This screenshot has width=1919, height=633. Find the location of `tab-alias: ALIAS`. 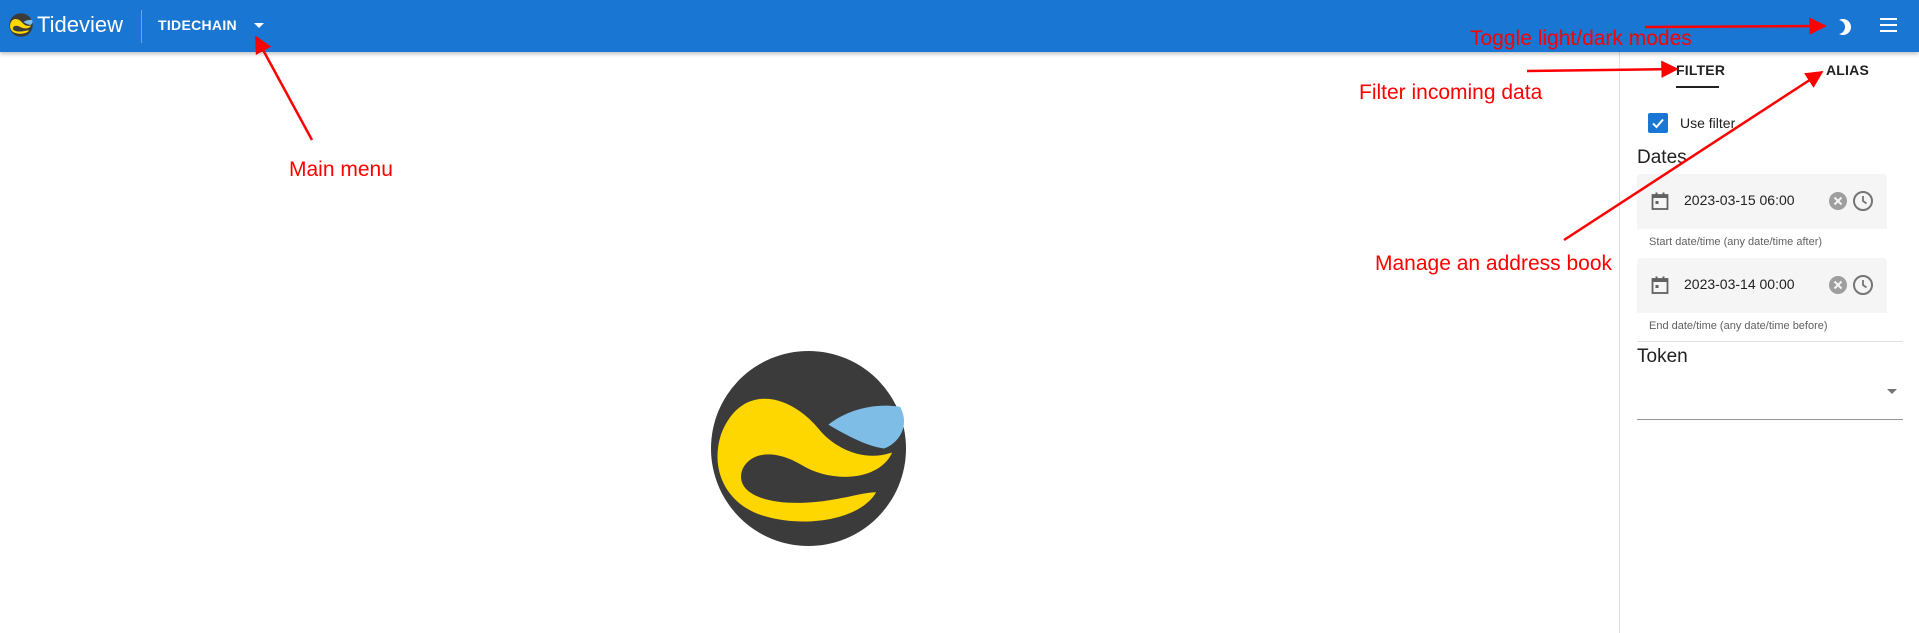

tab-alias: ALIAS is located at coordinates (1847, 70).